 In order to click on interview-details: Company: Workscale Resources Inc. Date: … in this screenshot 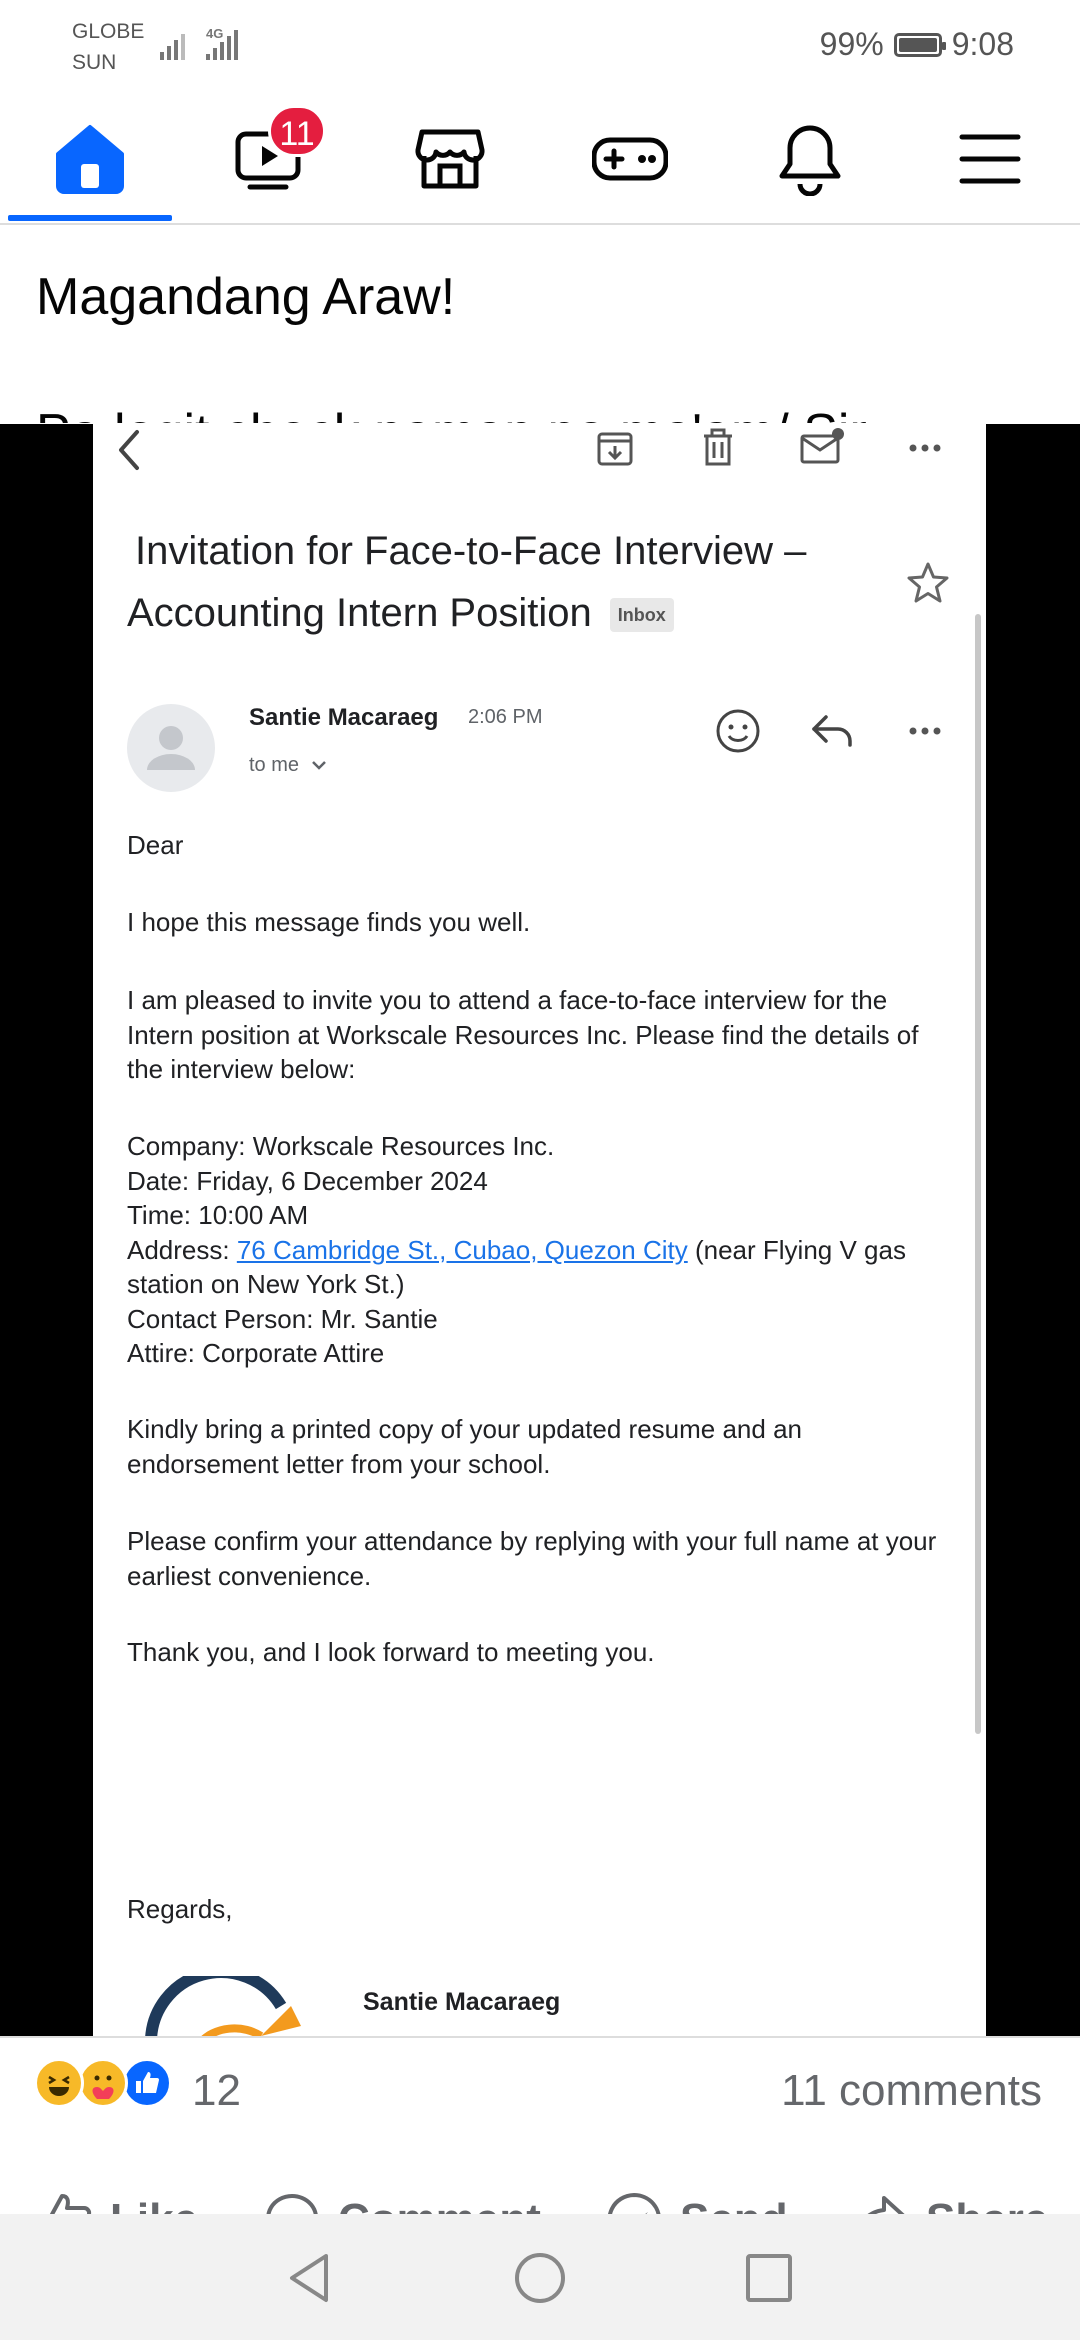, I will do `click(542, 1250)`.